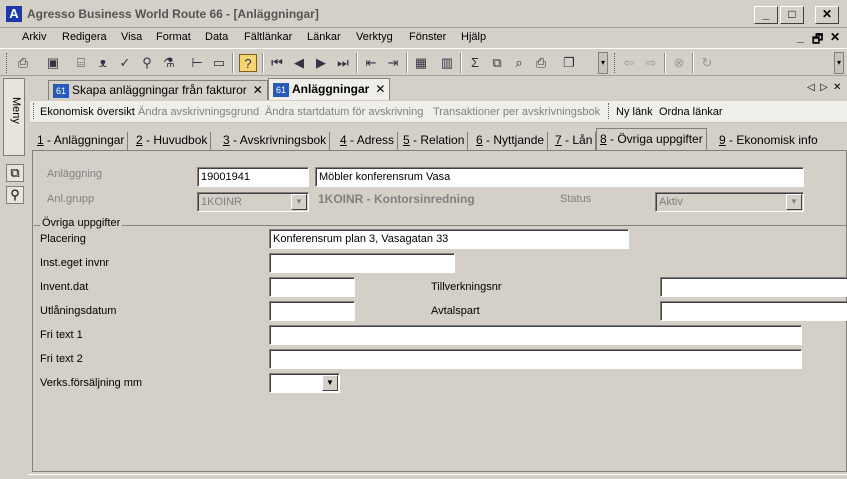  I want to click on close-button: ✕, so click(827, 15).